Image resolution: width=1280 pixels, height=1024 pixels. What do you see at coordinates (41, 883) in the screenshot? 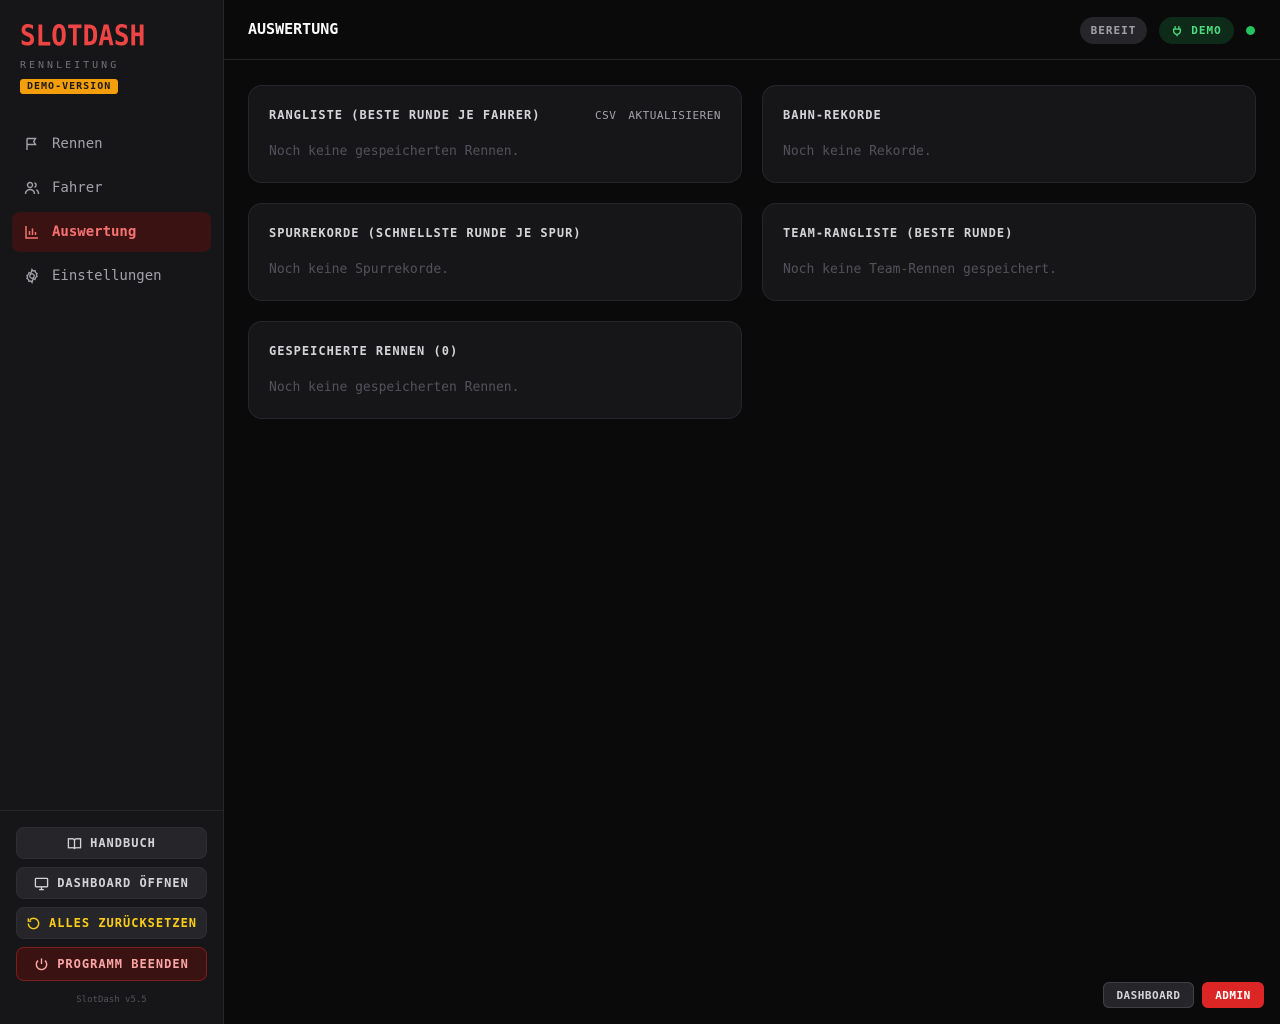
I see `monitor-icon` at bounding box center [41, 883].